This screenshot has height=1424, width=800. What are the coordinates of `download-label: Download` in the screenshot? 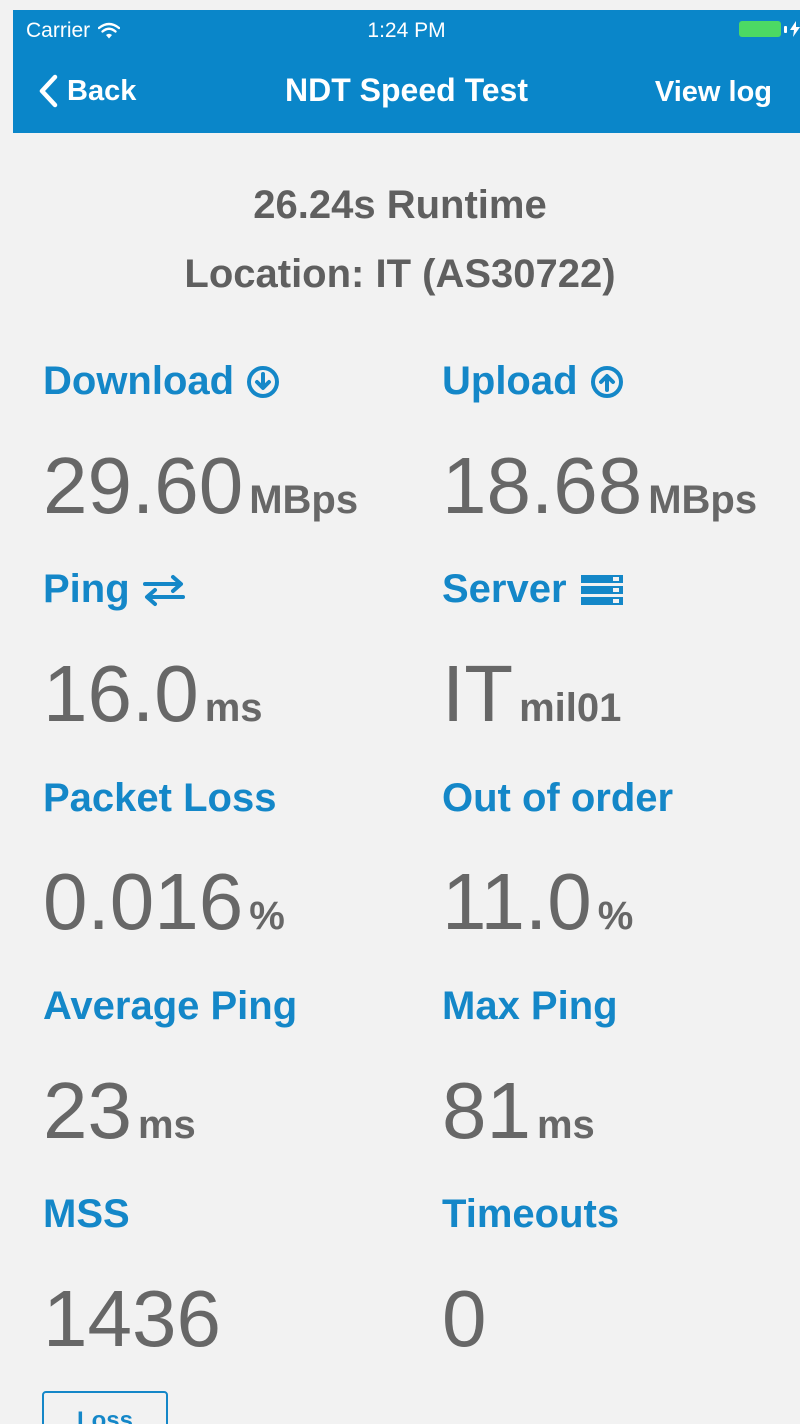 It's located at (161, 381).